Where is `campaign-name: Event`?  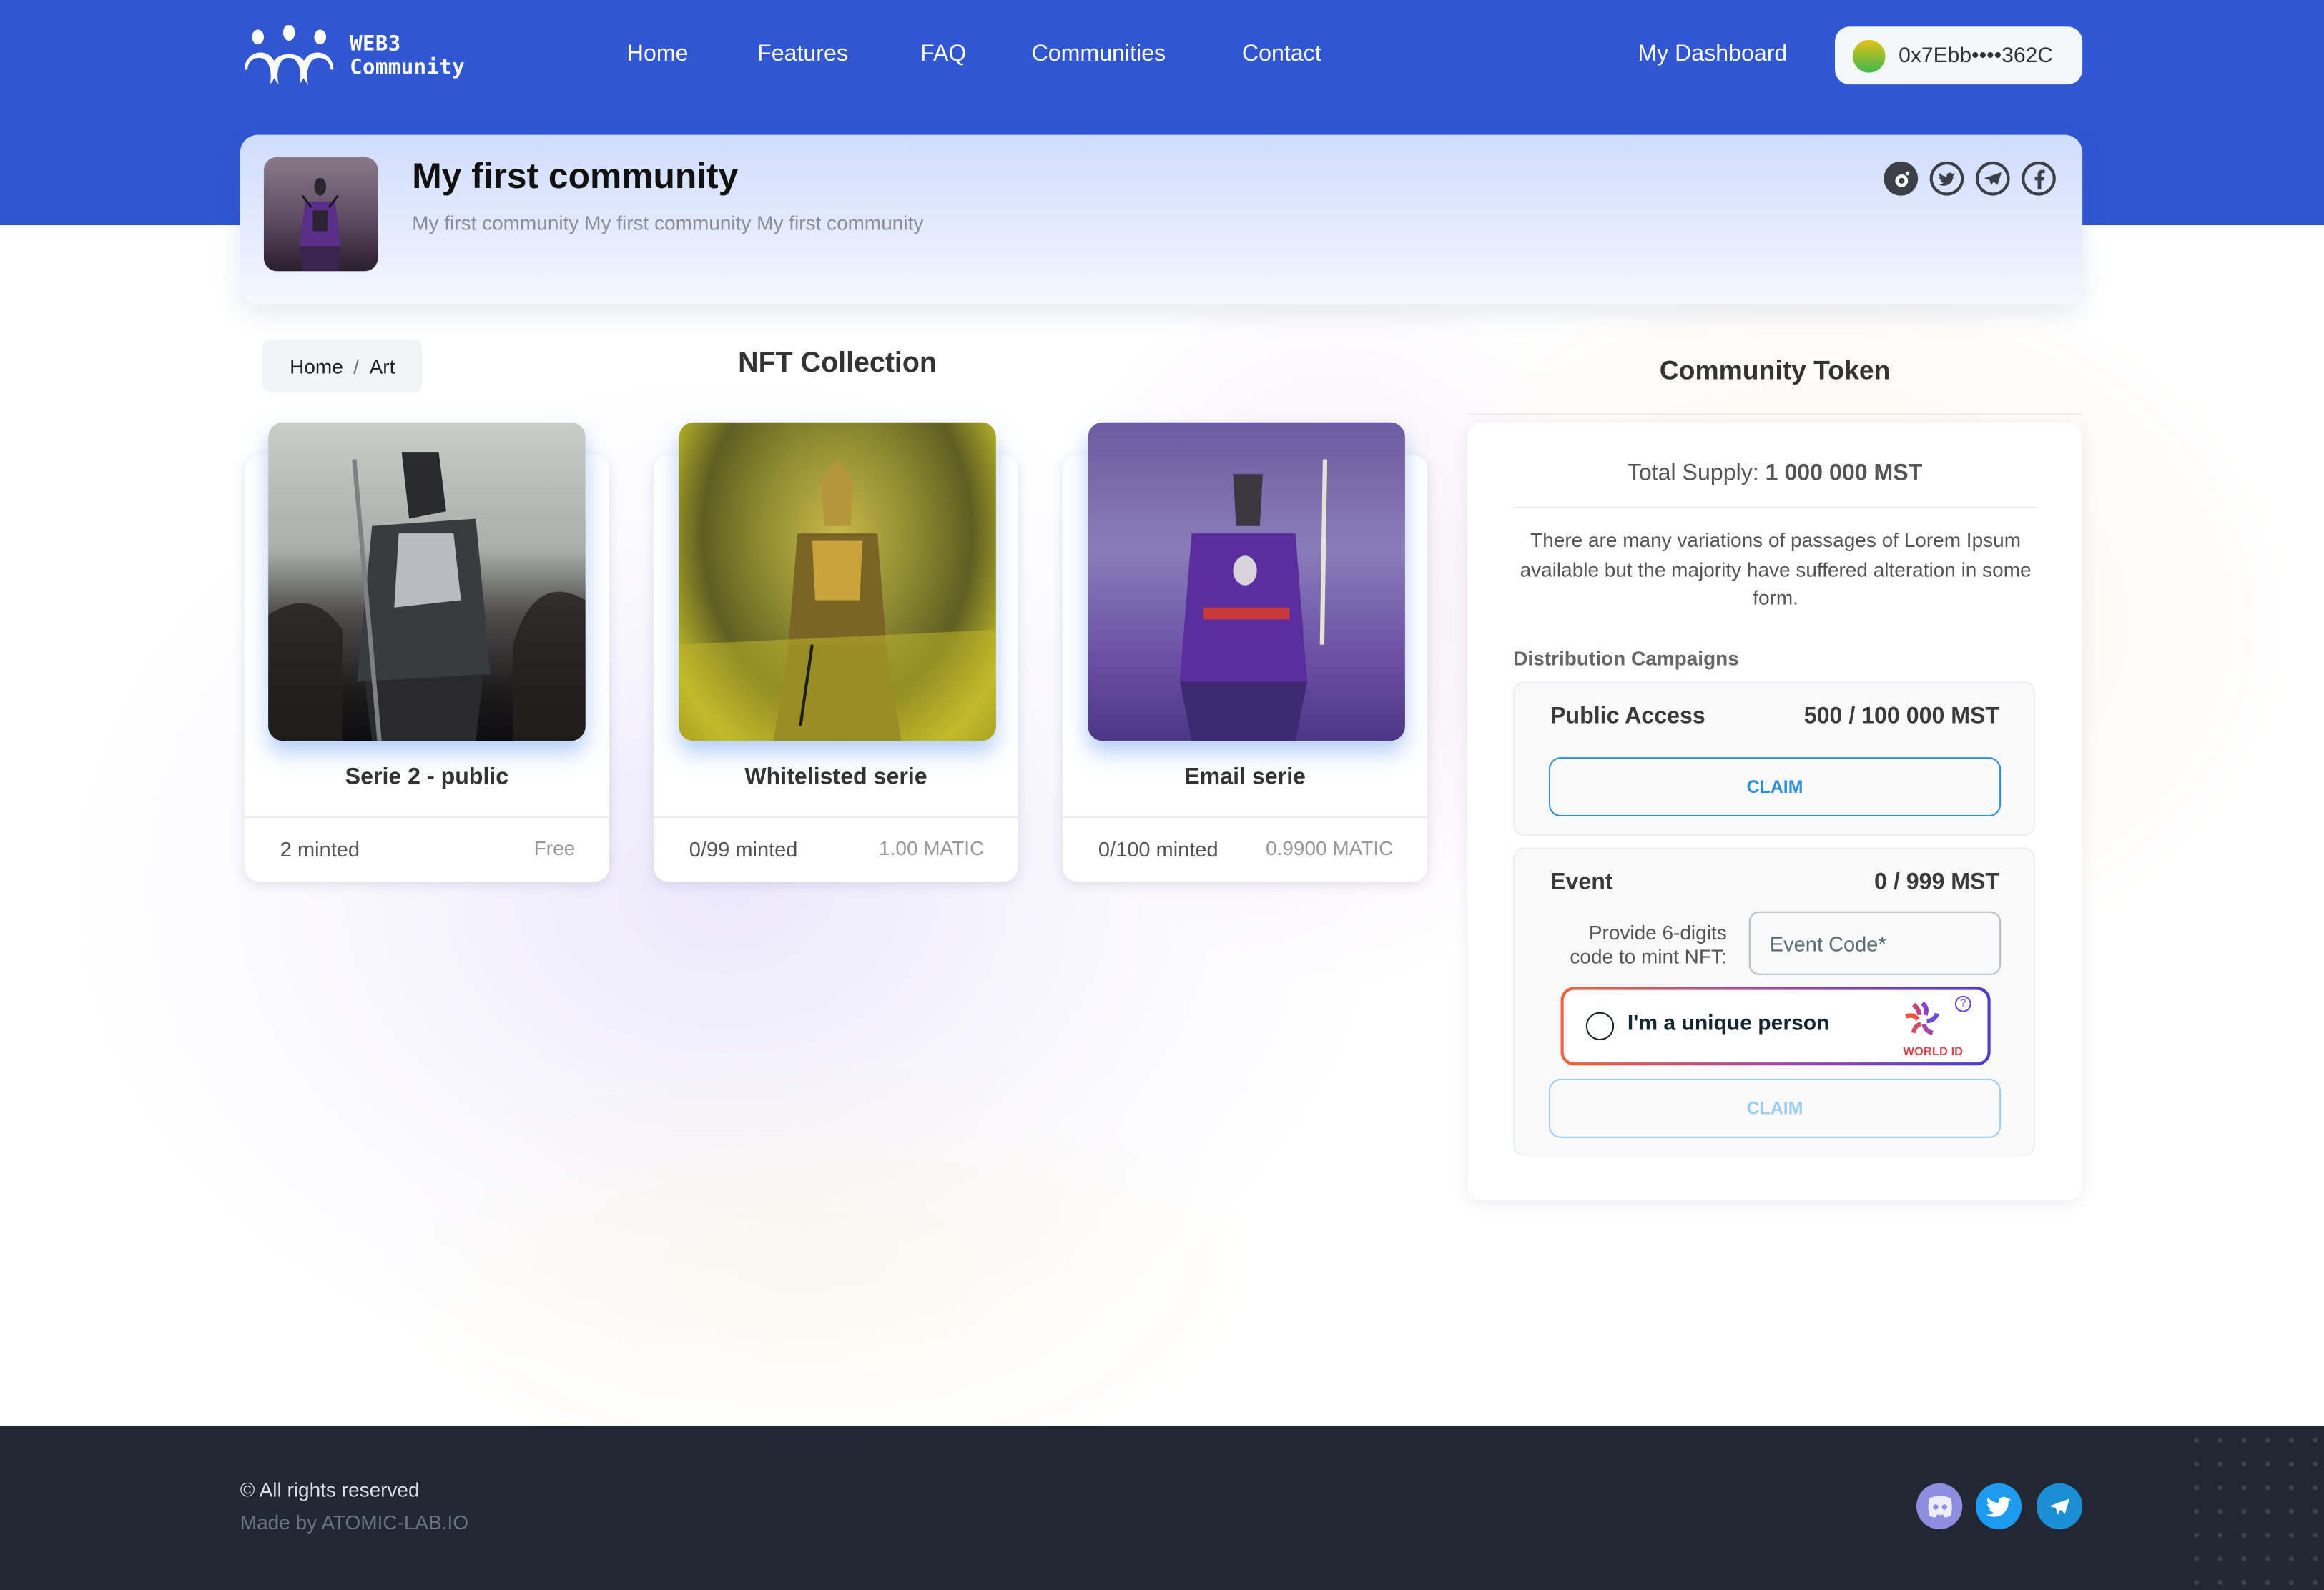 campaign-name: Event is located at coordinates (1581, 882).